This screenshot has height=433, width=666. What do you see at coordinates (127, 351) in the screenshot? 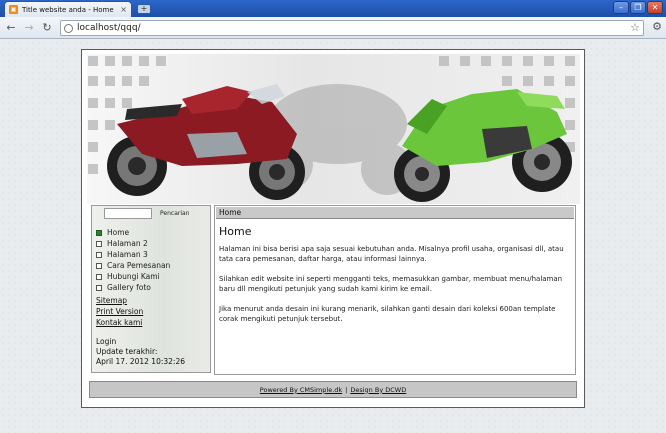
I see `update-label: Update terakhir:` at bounding box center [127, 351].